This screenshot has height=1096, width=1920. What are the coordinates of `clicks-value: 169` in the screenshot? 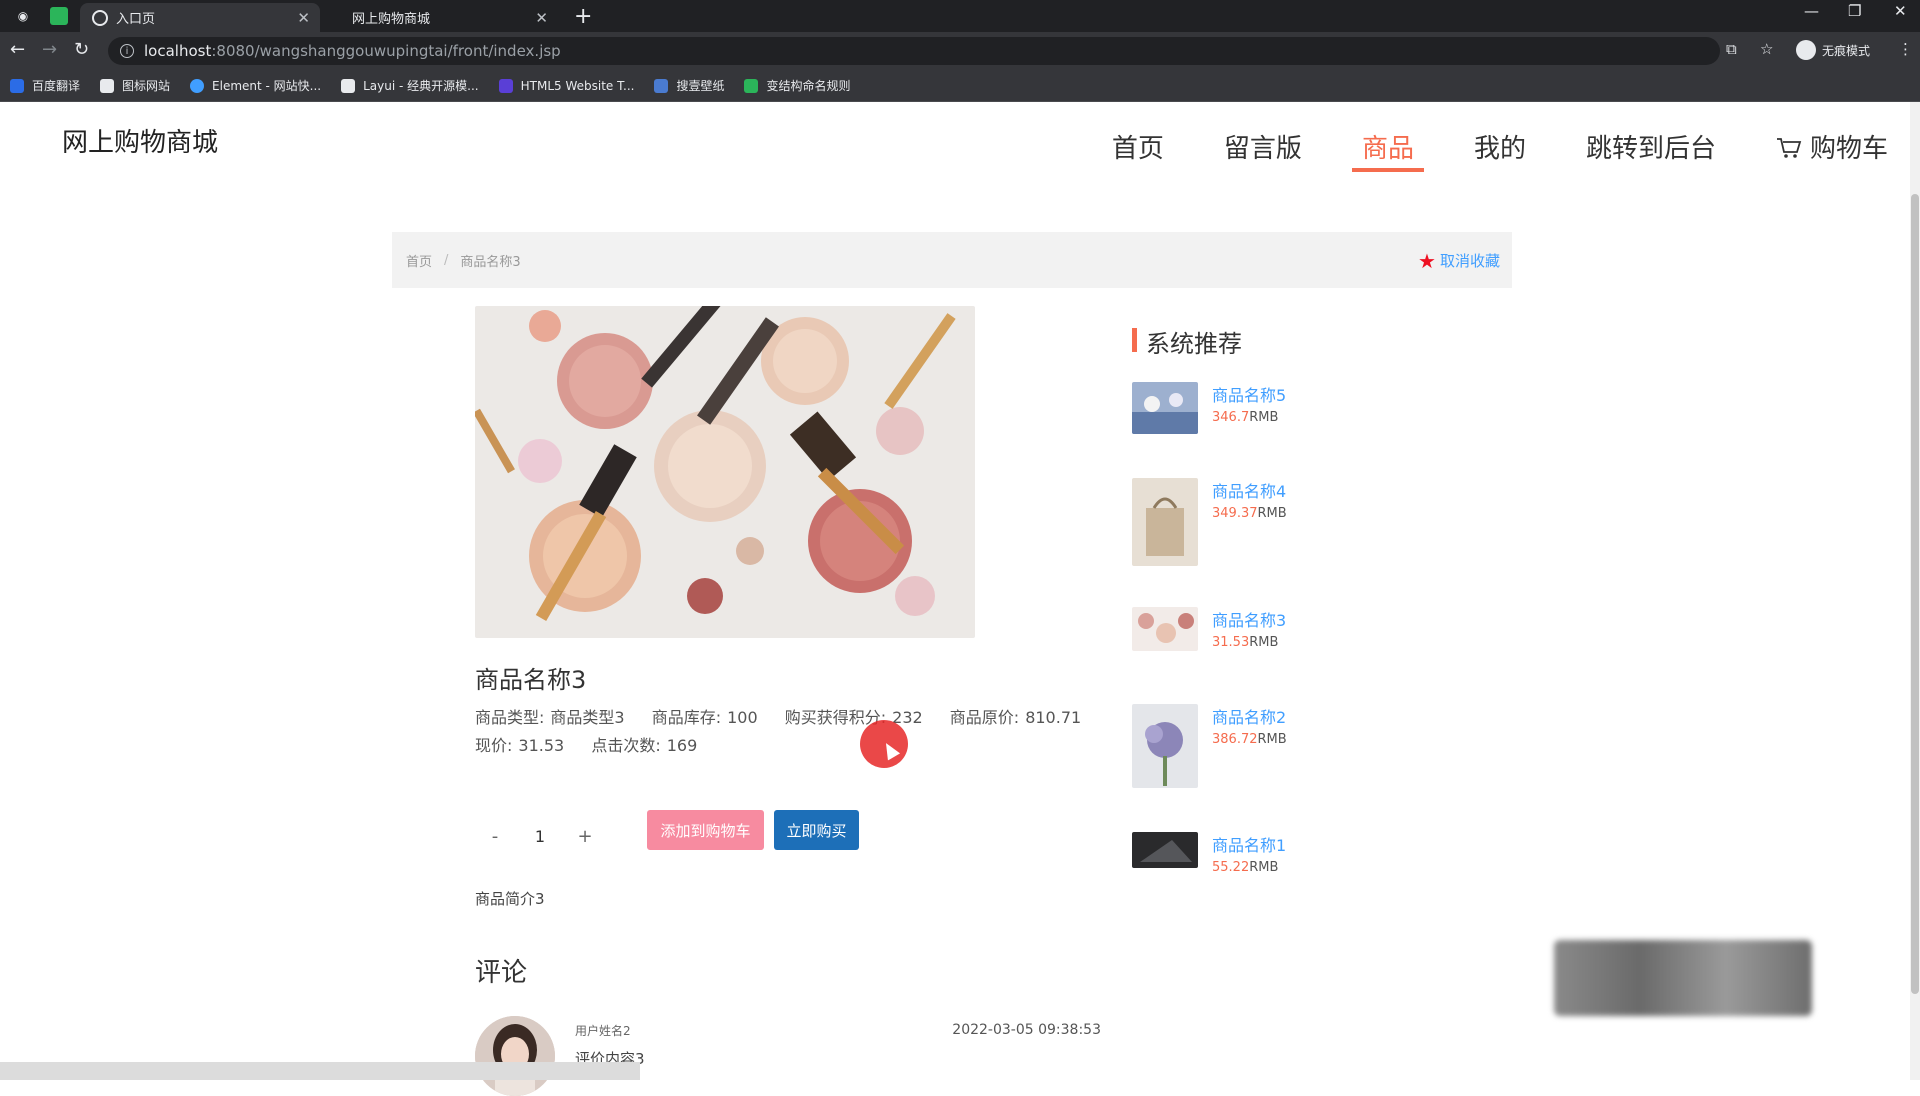 It's located at (682, 745).